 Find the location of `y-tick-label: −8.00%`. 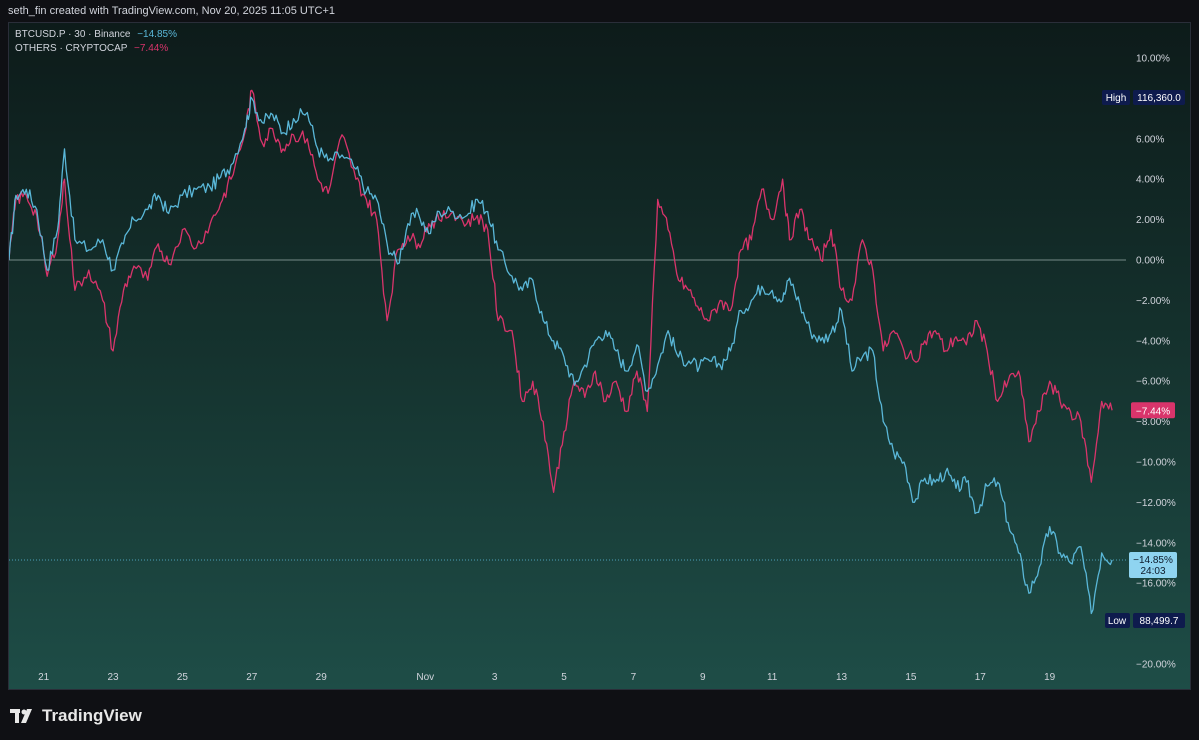

y-tick-label: −8.00% is located at coordinates (1153, 422).